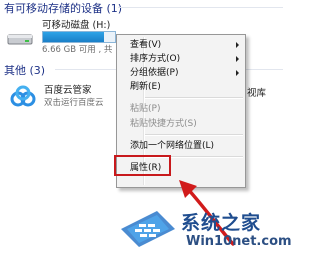 This screenshot has width=320, height=259. What do you see at coordinates (221, 223) in the screenshot?
I see `watermark-title: 系统之家` at bounding box center [221, 223].